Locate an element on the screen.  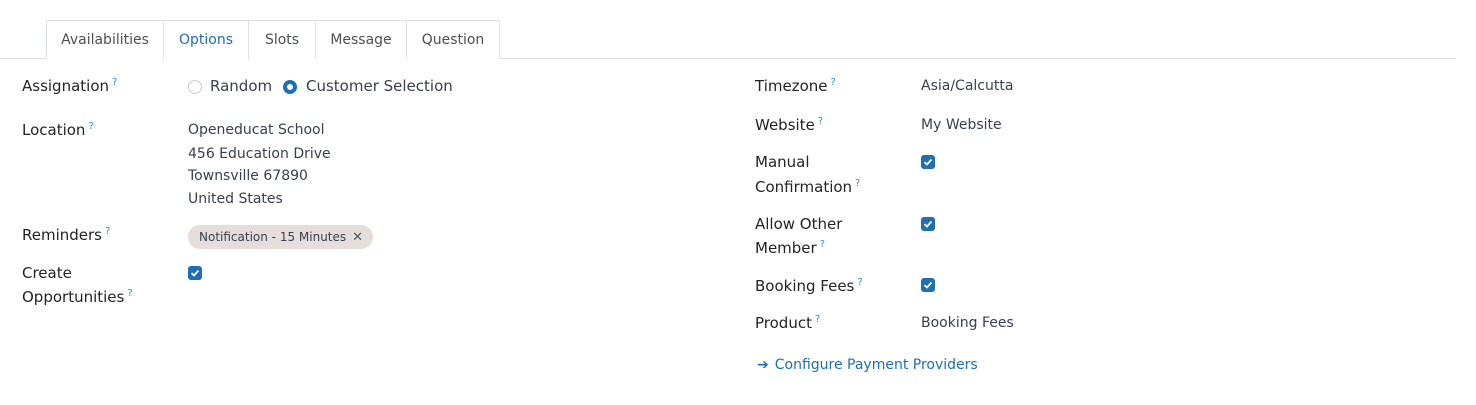
website-value: My Website is located at coordinates (961, 125).